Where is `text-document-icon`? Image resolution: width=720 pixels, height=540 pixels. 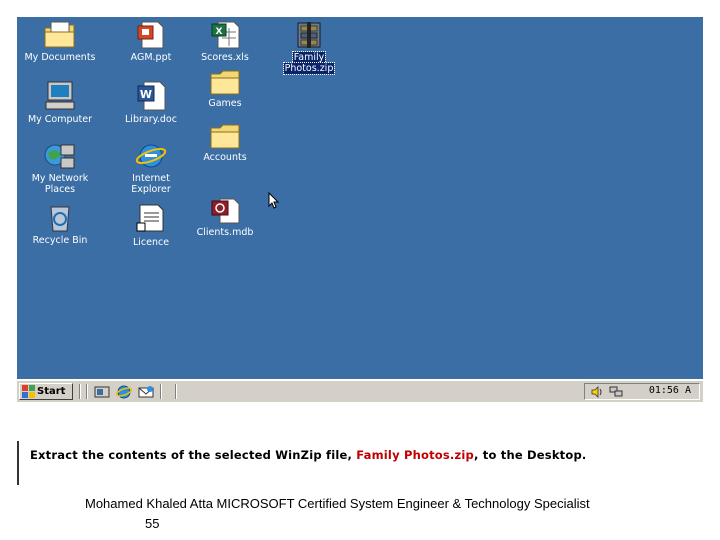 text-document-icon is located at coordinates (150, 218).